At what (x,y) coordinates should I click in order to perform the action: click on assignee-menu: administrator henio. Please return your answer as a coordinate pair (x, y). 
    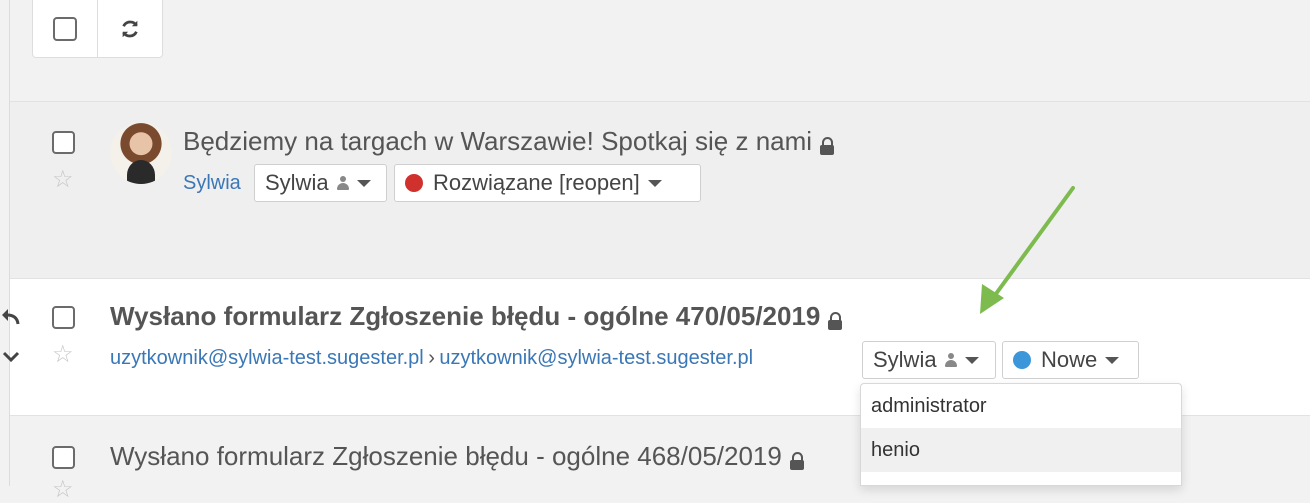
    Looking at the image, I should click on (1021, 434).